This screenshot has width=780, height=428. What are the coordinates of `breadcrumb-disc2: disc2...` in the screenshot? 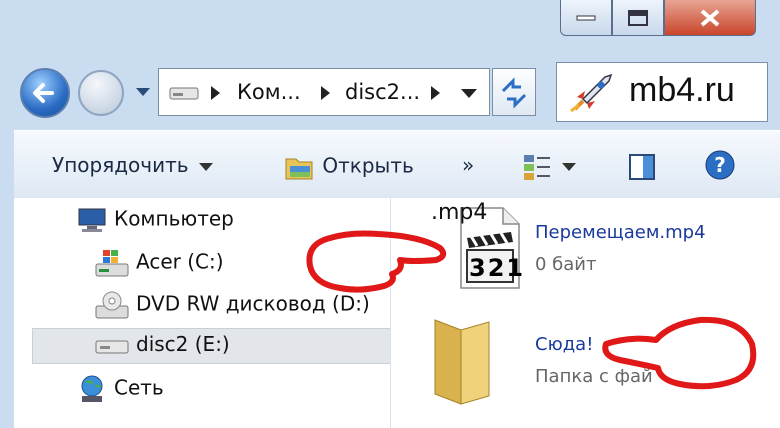 It's located at (382, 92).